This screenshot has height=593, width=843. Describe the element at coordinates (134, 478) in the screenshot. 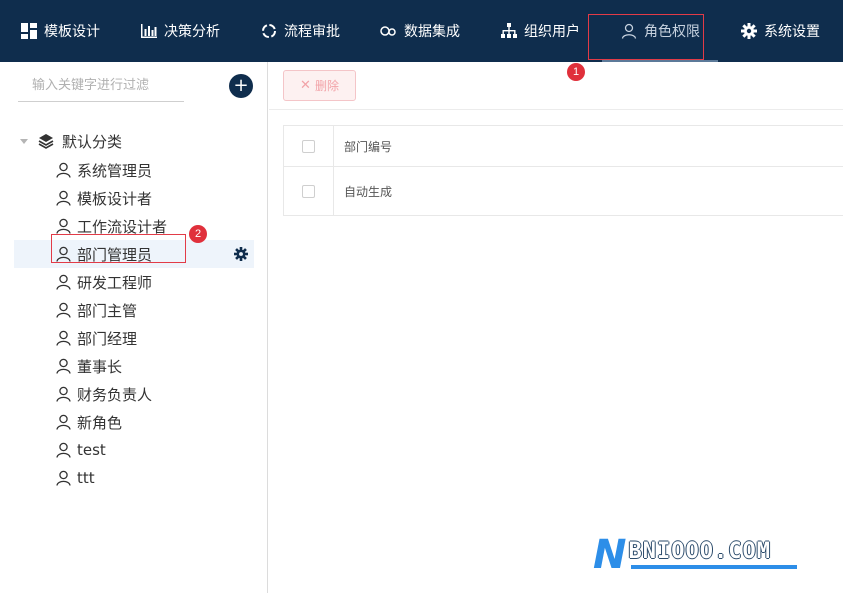

I see `tree-node-role: ttt` at that location.